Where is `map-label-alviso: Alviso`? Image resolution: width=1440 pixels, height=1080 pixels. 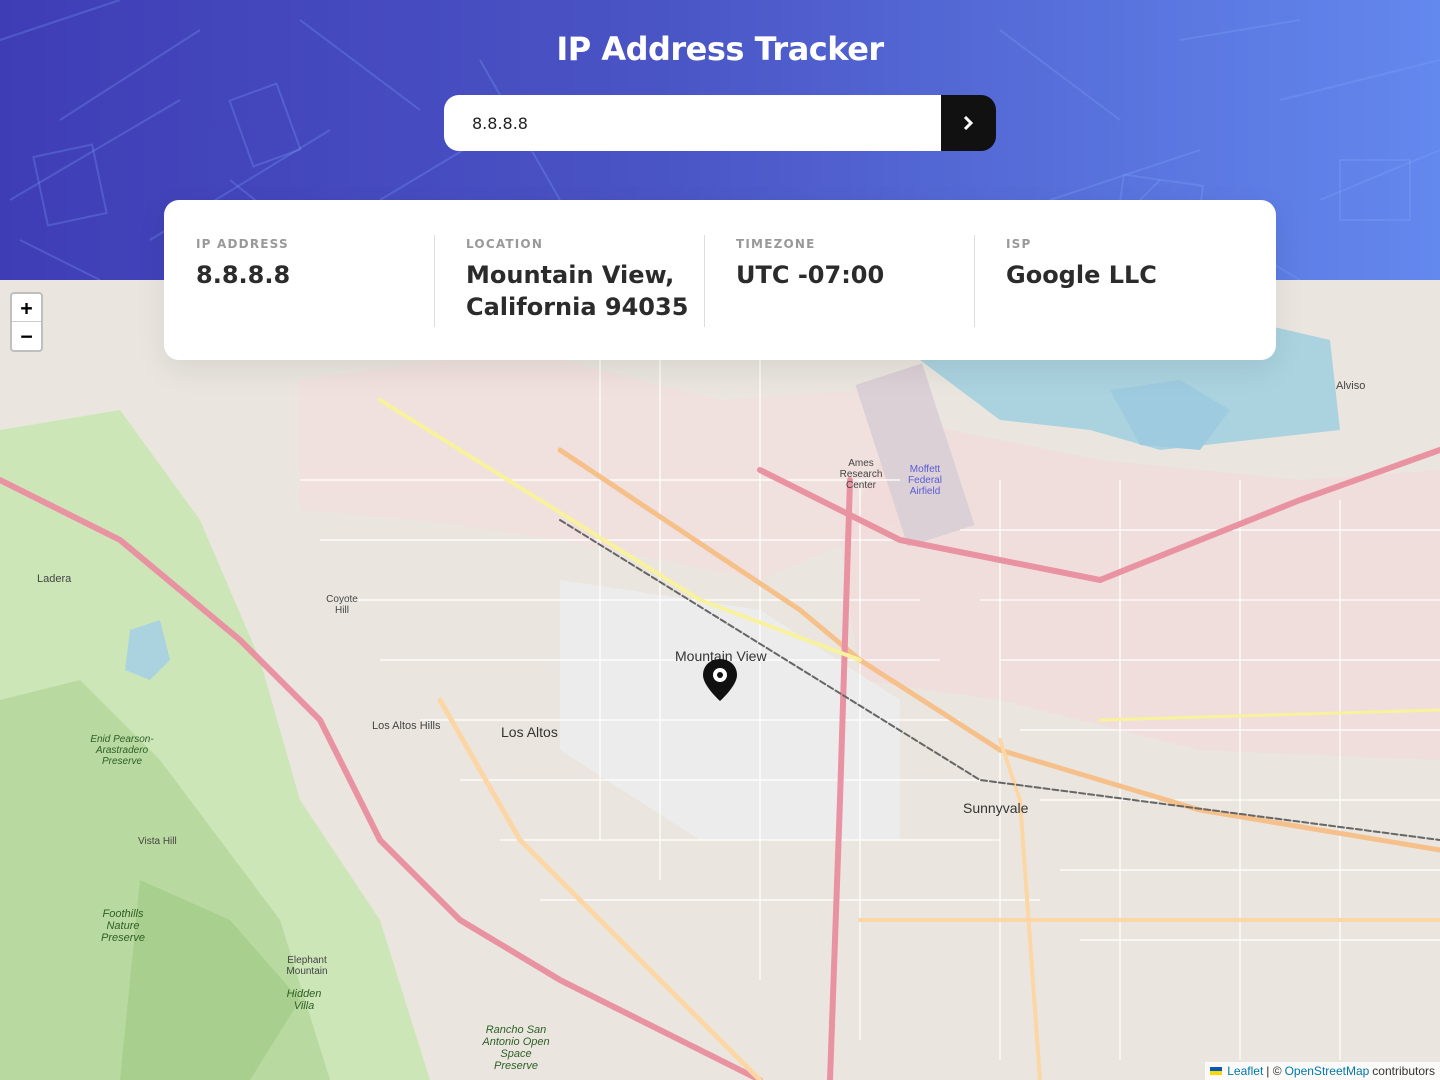 map-label-alviso: Alviso is located at coordinates (1351, 386).